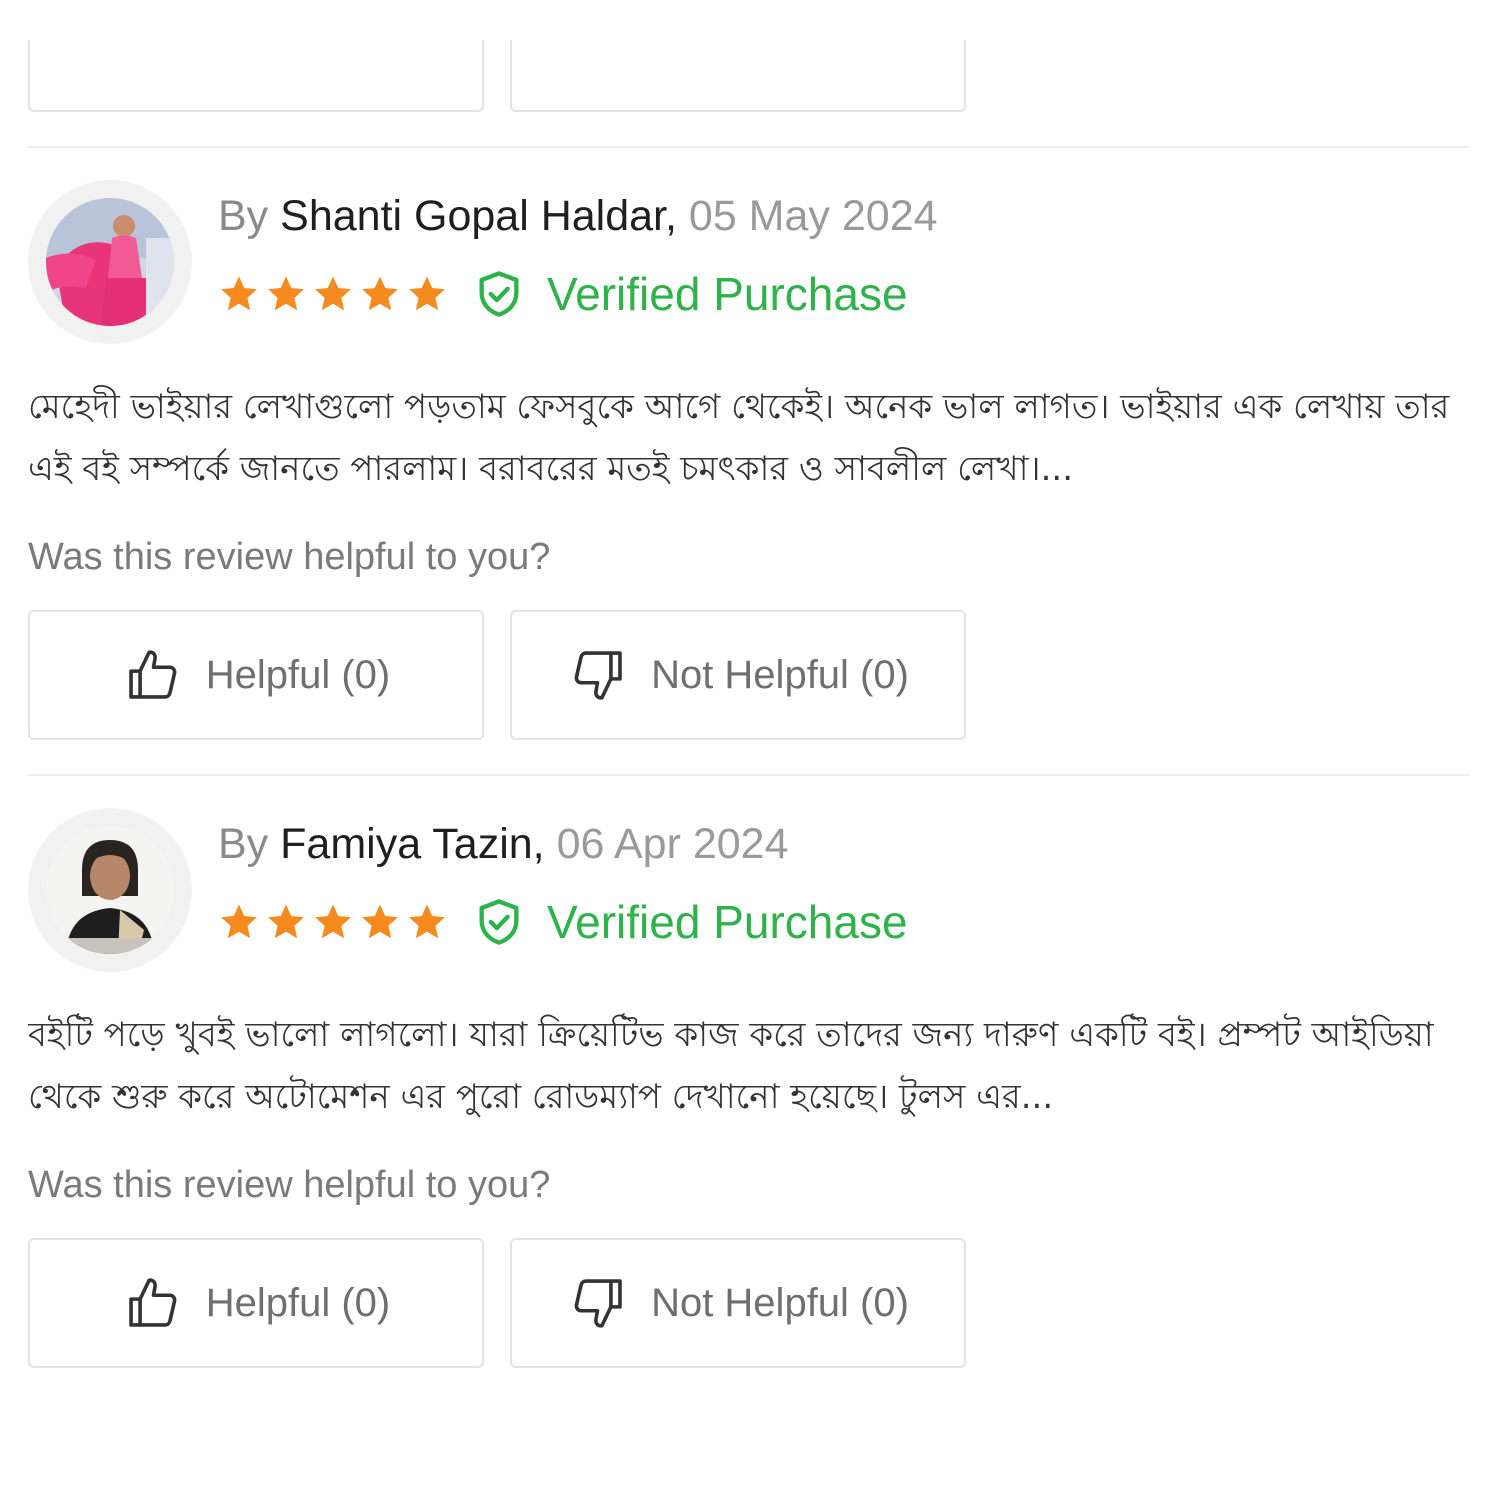 The image size is (1500, 1500). I want to click on review-byline: By Famiya Tazin, 06 Apr 2024, so click(503, 844).